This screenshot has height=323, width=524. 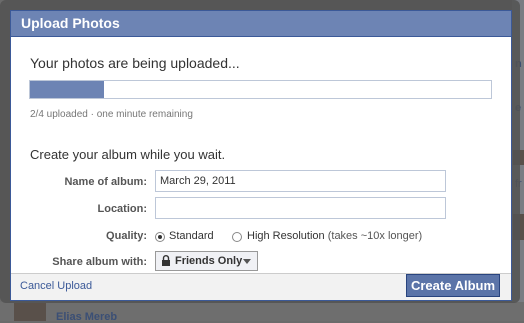 What do you see at coordinates (105, 182) in the screenshot?
I see `album-name-label: Name of album:` at bounding box center [105, 182].